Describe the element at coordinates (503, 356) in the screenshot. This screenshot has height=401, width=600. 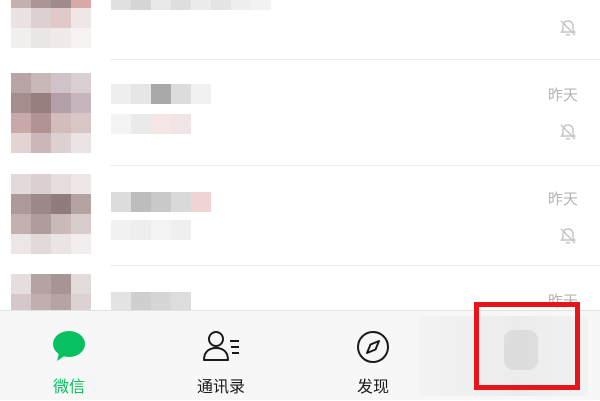
I see `me-tab-blur-overlay` at that location.